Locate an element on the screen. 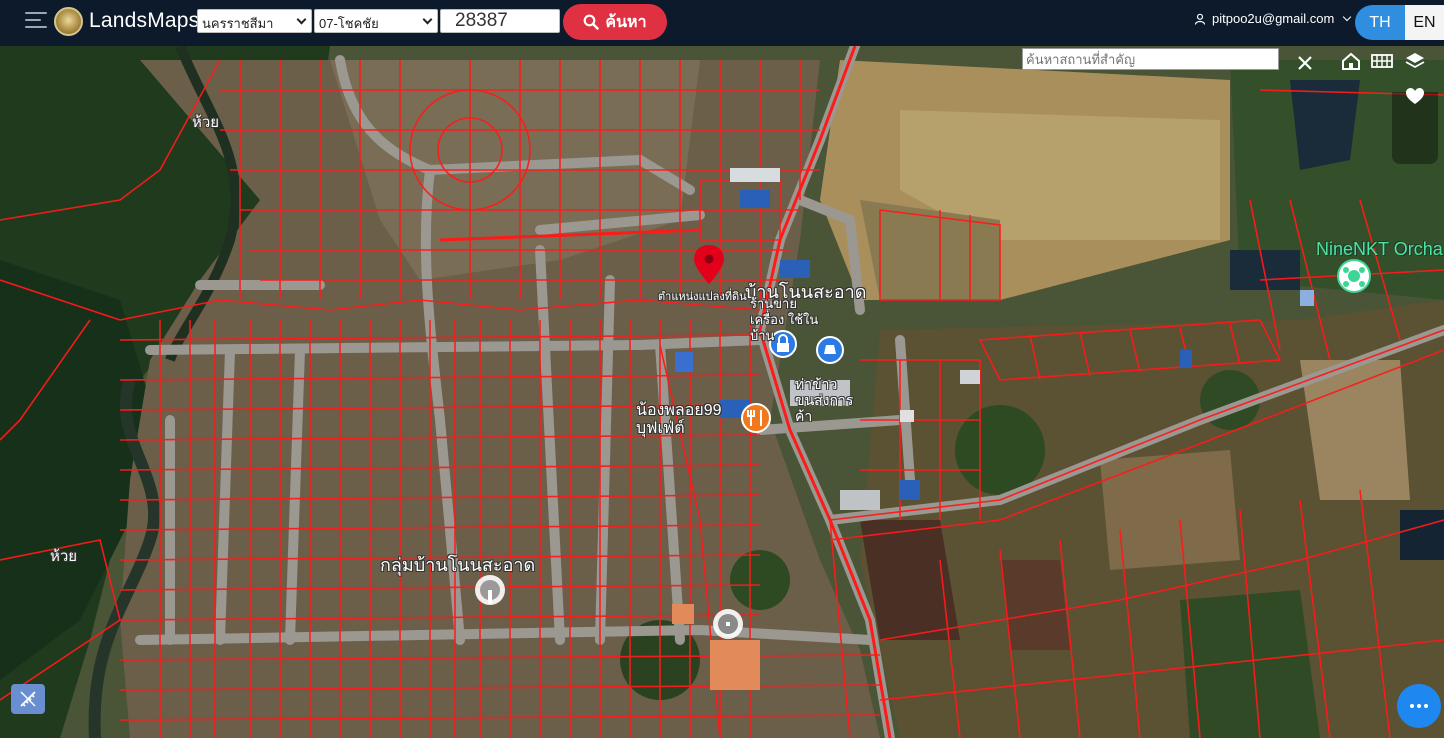  home-icon is located at coordinates (1351, 61).